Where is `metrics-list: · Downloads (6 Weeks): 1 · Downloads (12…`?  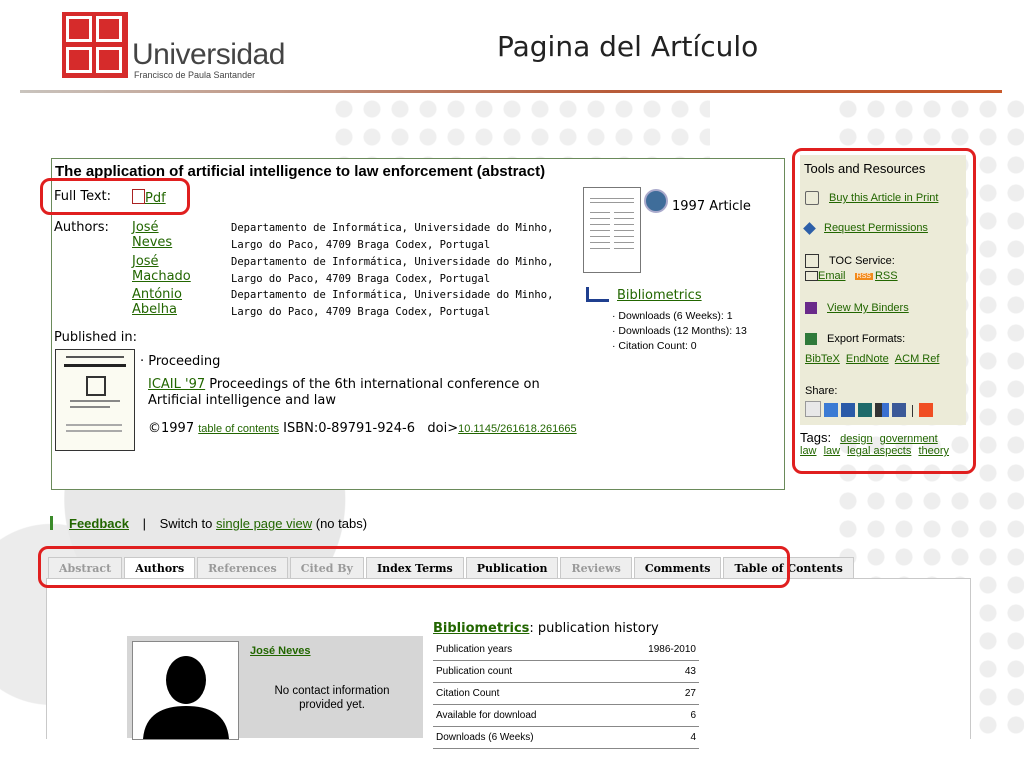 metrics-list: · Downloads (6 Weeks): 1 · Downloads (12… is located at coordinates (679, 331).